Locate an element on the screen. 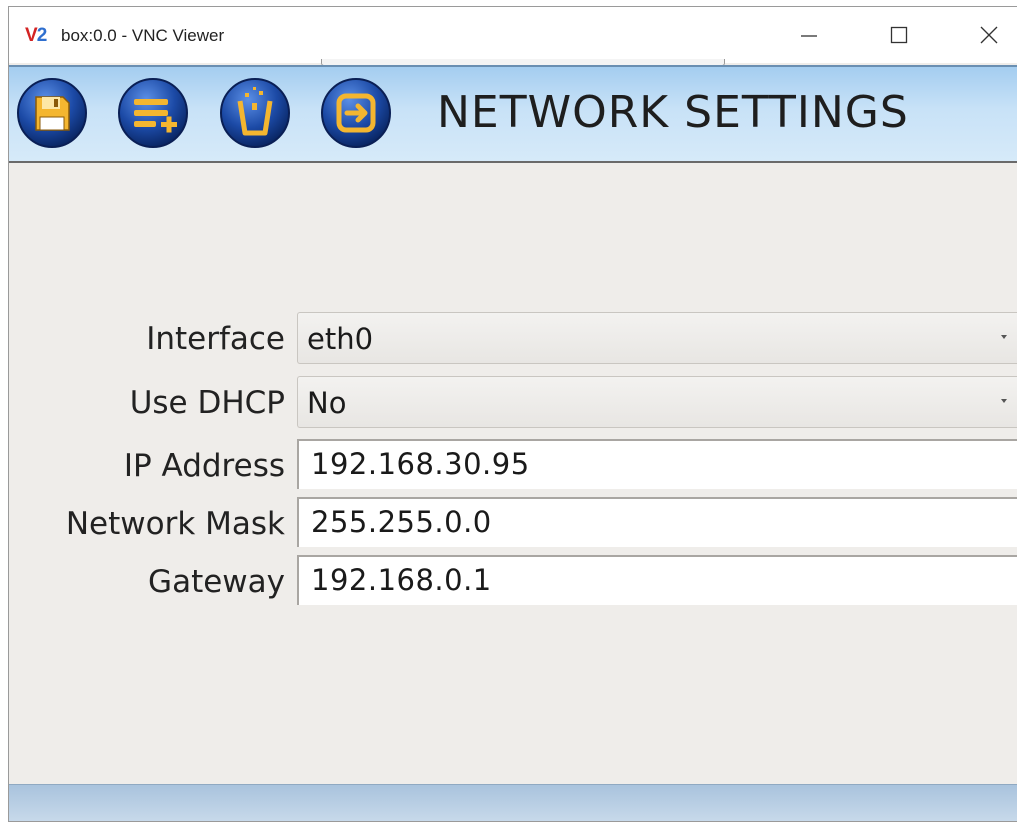 The image size is (1018, 822). ip-address-value: 192.168.30.95 is located at coordinates (420, 464).